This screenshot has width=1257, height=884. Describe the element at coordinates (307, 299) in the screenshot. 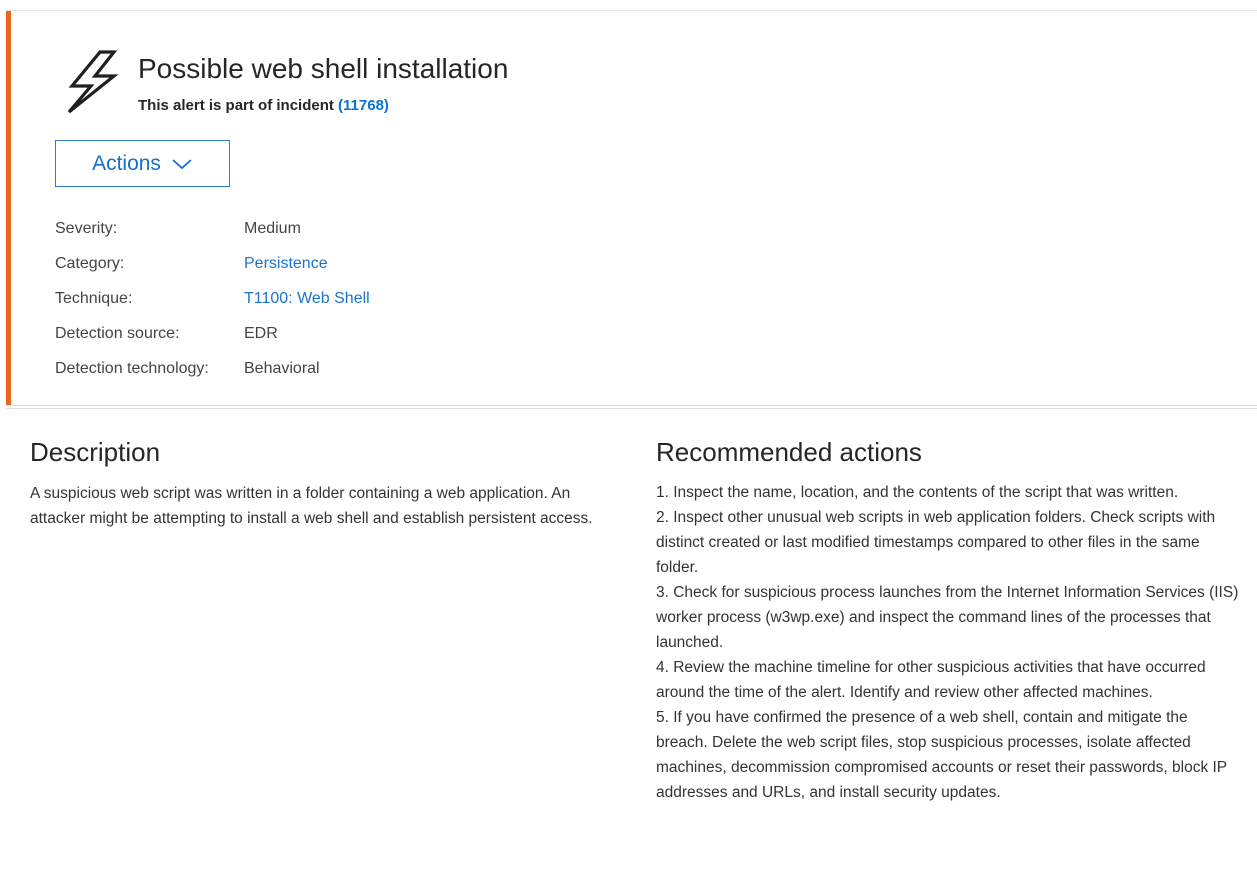

I see `technique-link: T1100: Web Shell` at that location.